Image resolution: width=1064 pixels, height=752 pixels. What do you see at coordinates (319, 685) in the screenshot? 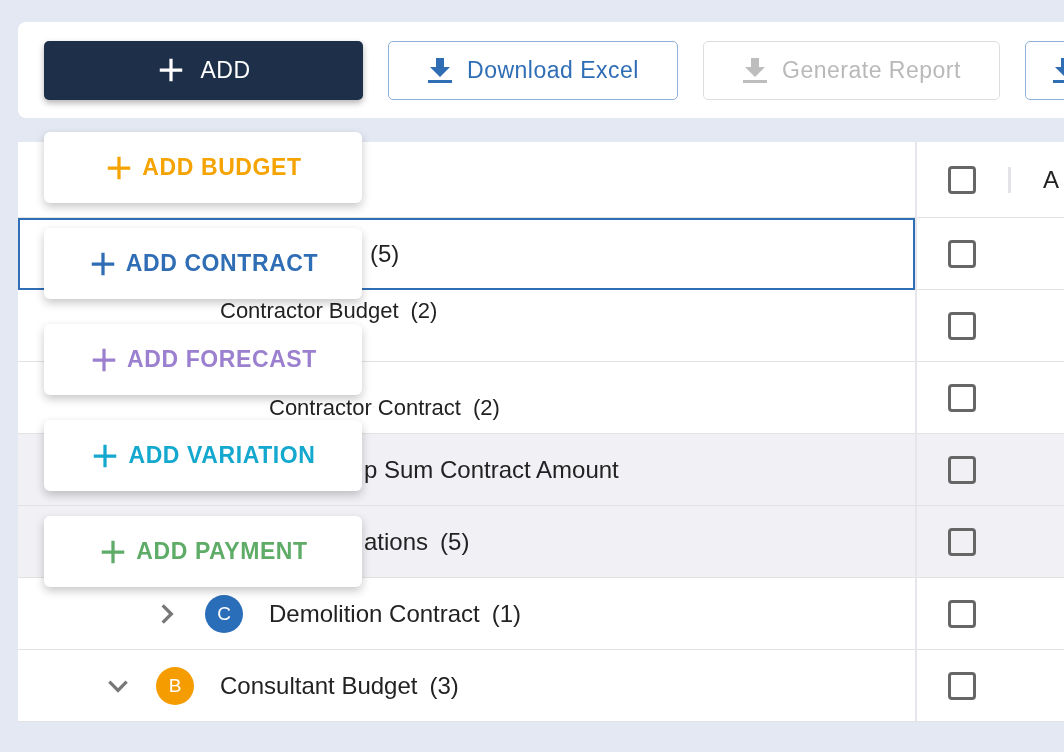
I see `row-label: Consultant Budget` at bounding box center [319, 685].